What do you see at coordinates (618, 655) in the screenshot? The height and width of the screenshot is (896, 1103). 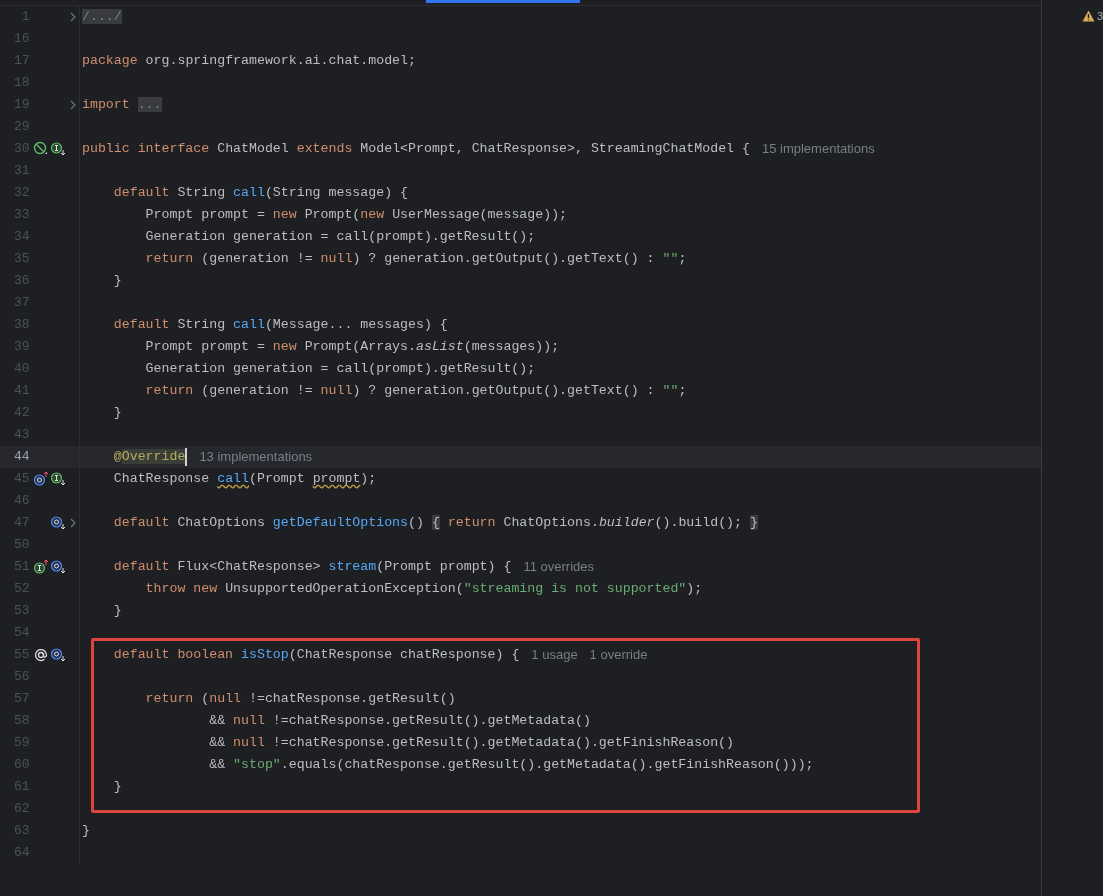 I see `inlay-hint: 1 override` at bounding box center [618, 655].